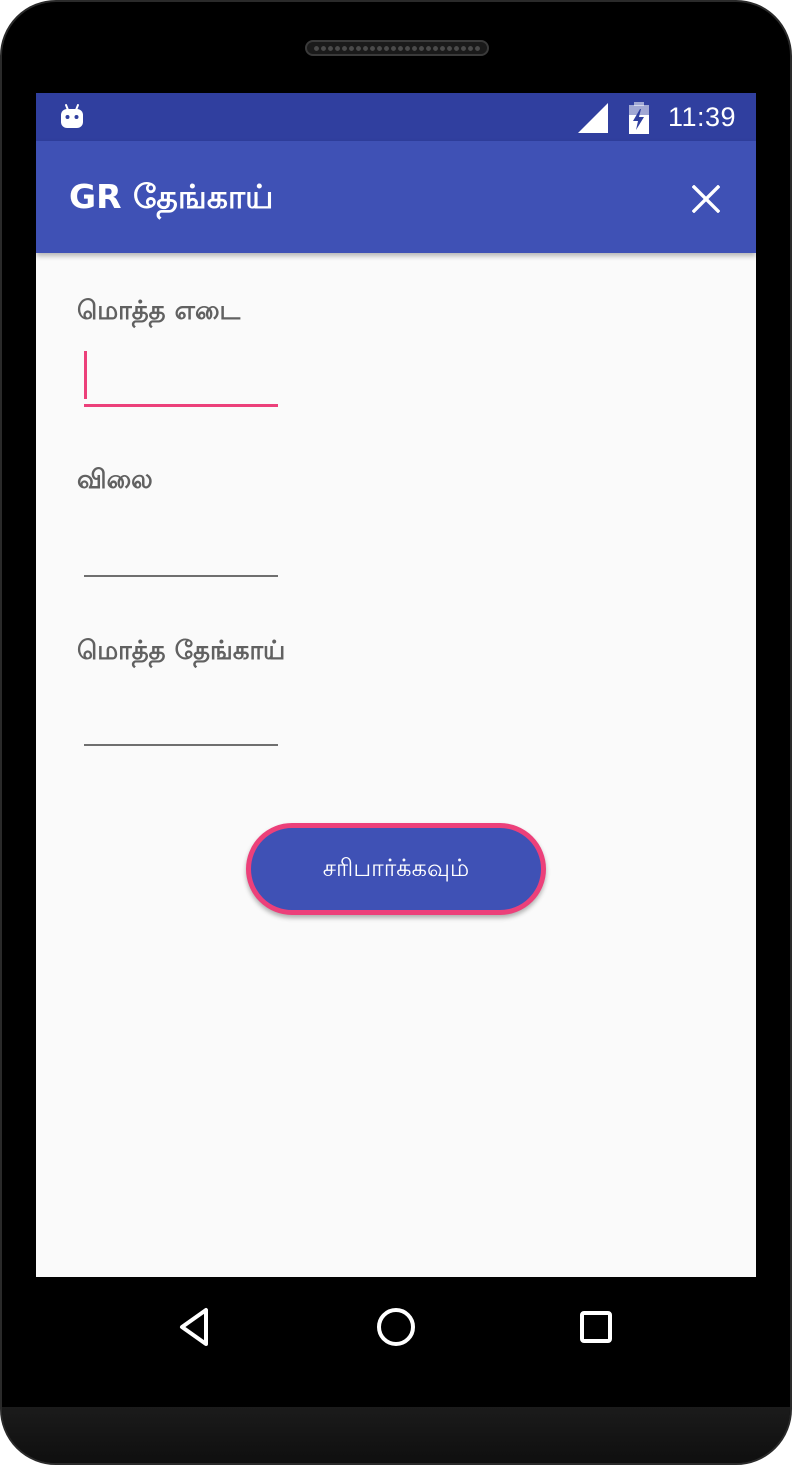 The image size is (792, 1465). I want to click on close-button, so click(706, 199).